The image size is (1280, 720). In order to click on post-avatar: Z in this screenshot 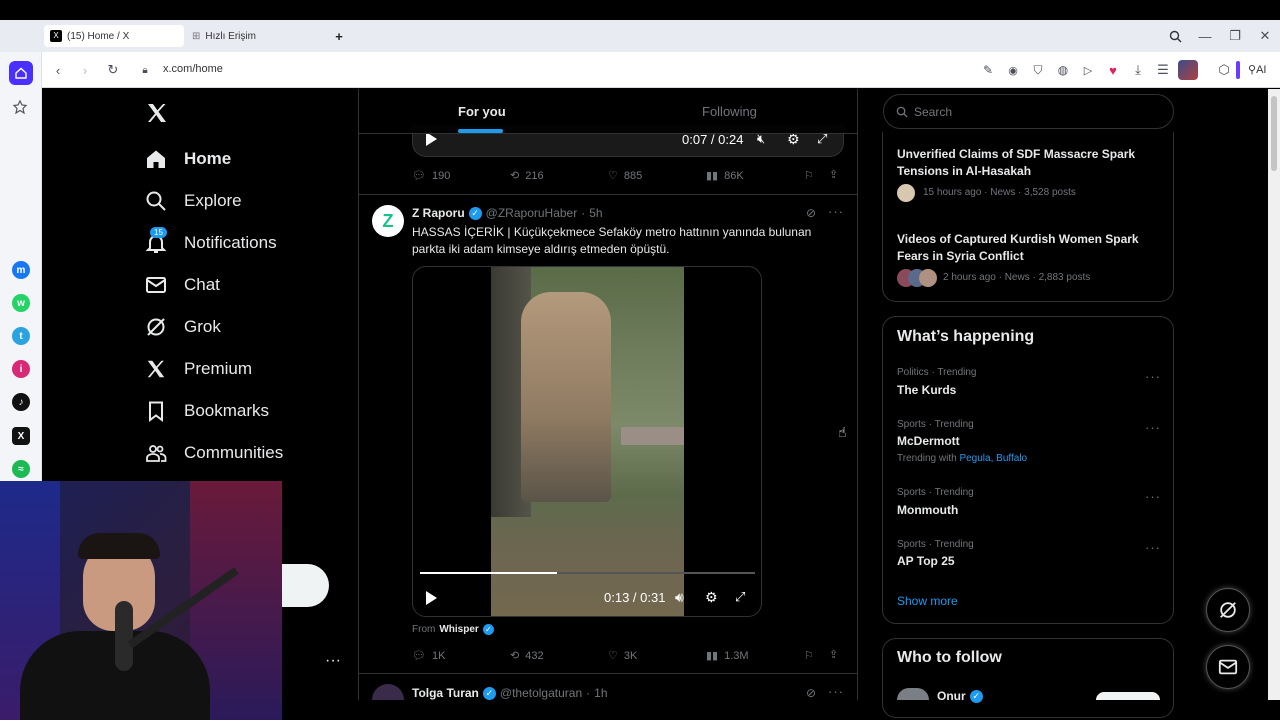, I will do `click(388, 221)`.